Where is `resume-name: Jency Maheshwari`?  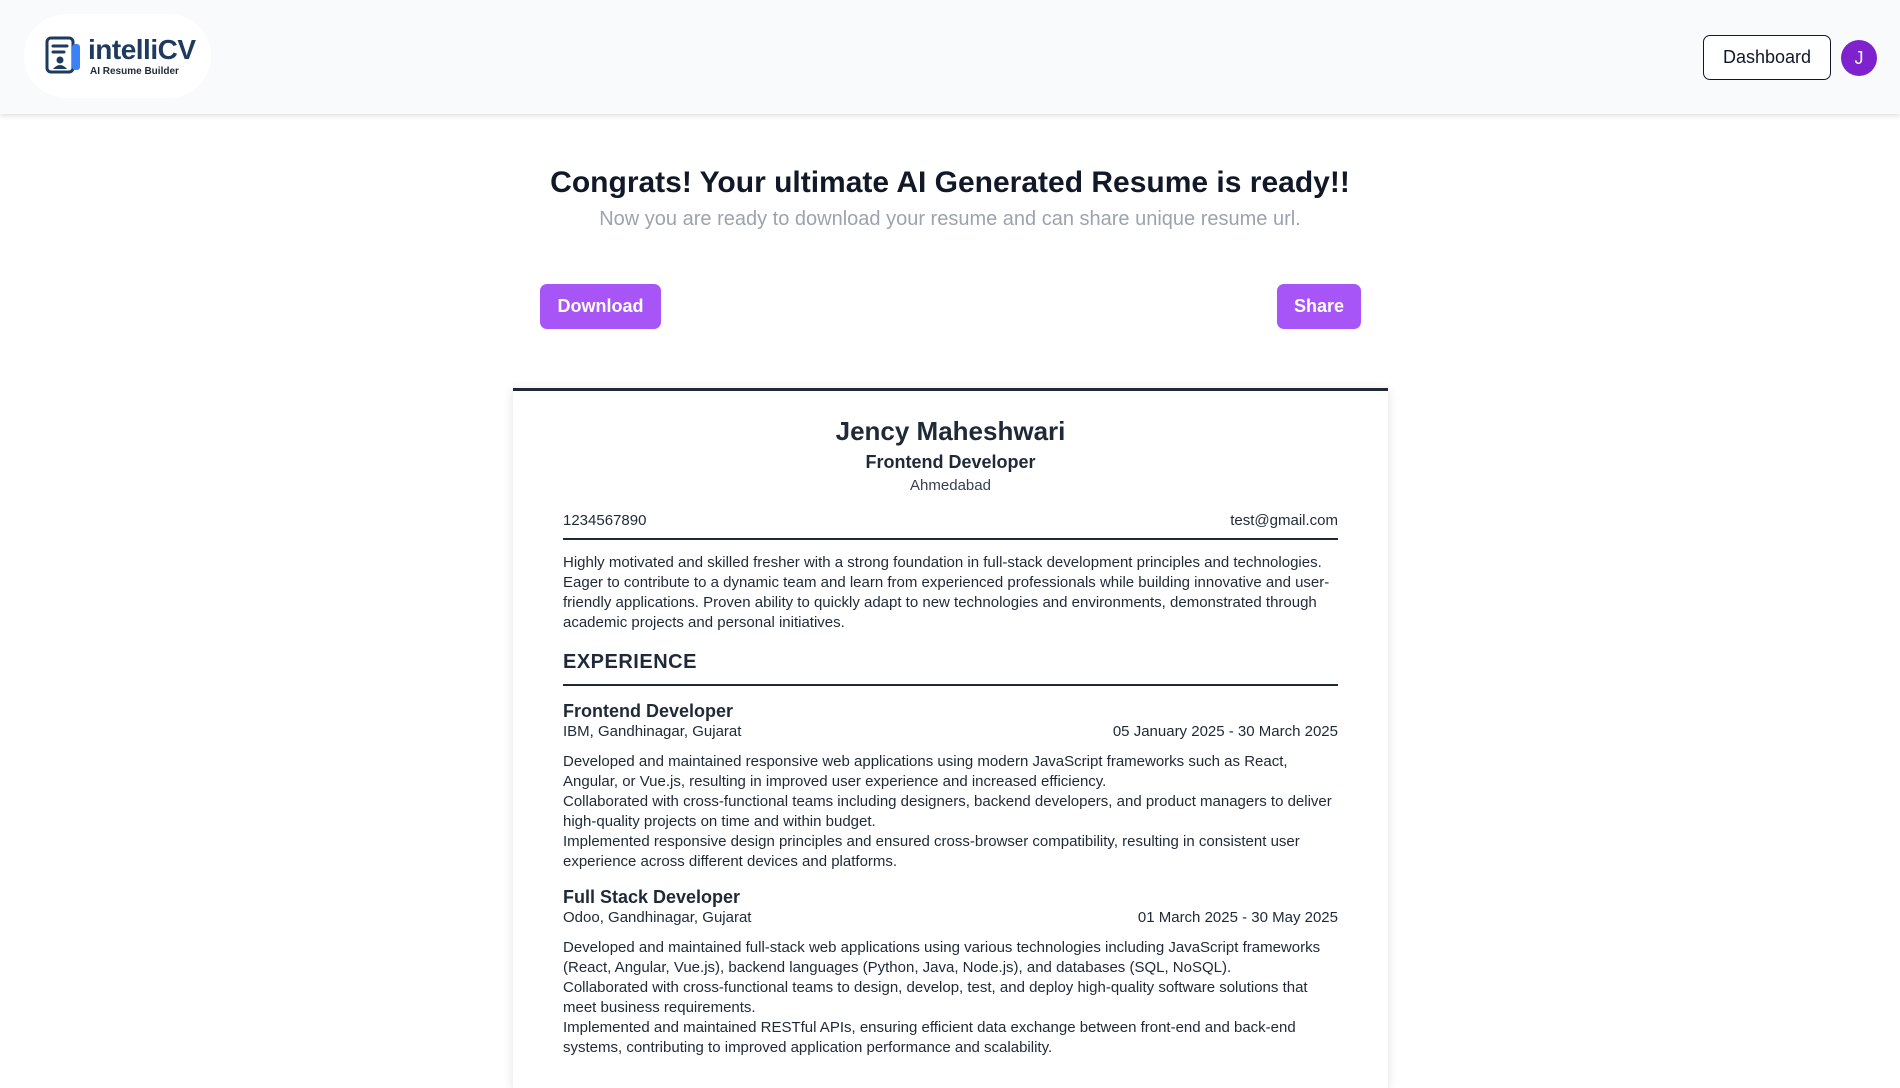
resume-name: Jency Maheshwari is located at coordinates (950, 431).